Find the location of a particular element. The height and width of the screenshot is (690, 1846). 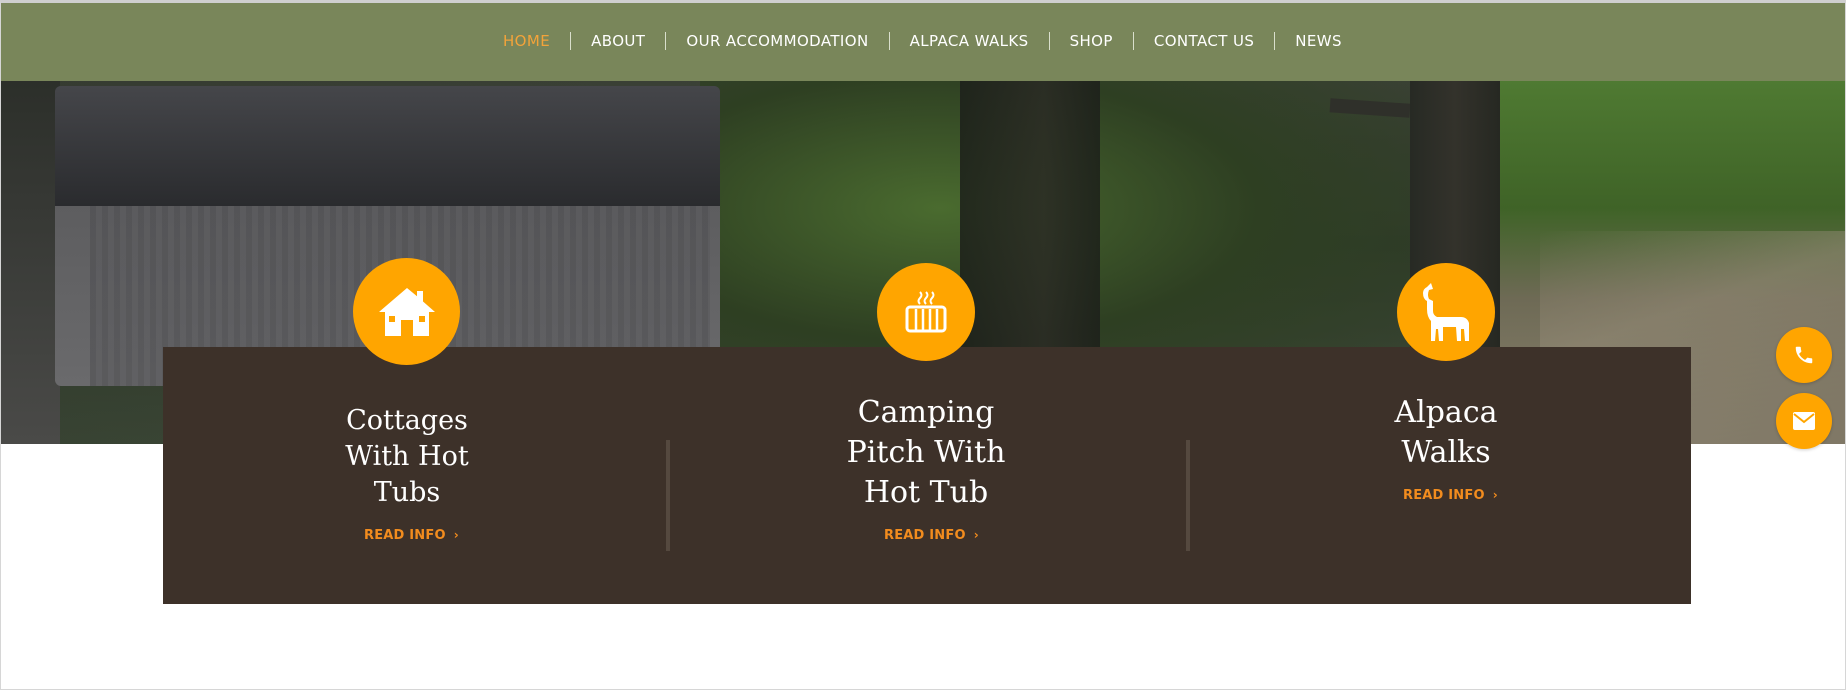

read-info-link-camping: READ INFO › is located at coordinates (931, 535).